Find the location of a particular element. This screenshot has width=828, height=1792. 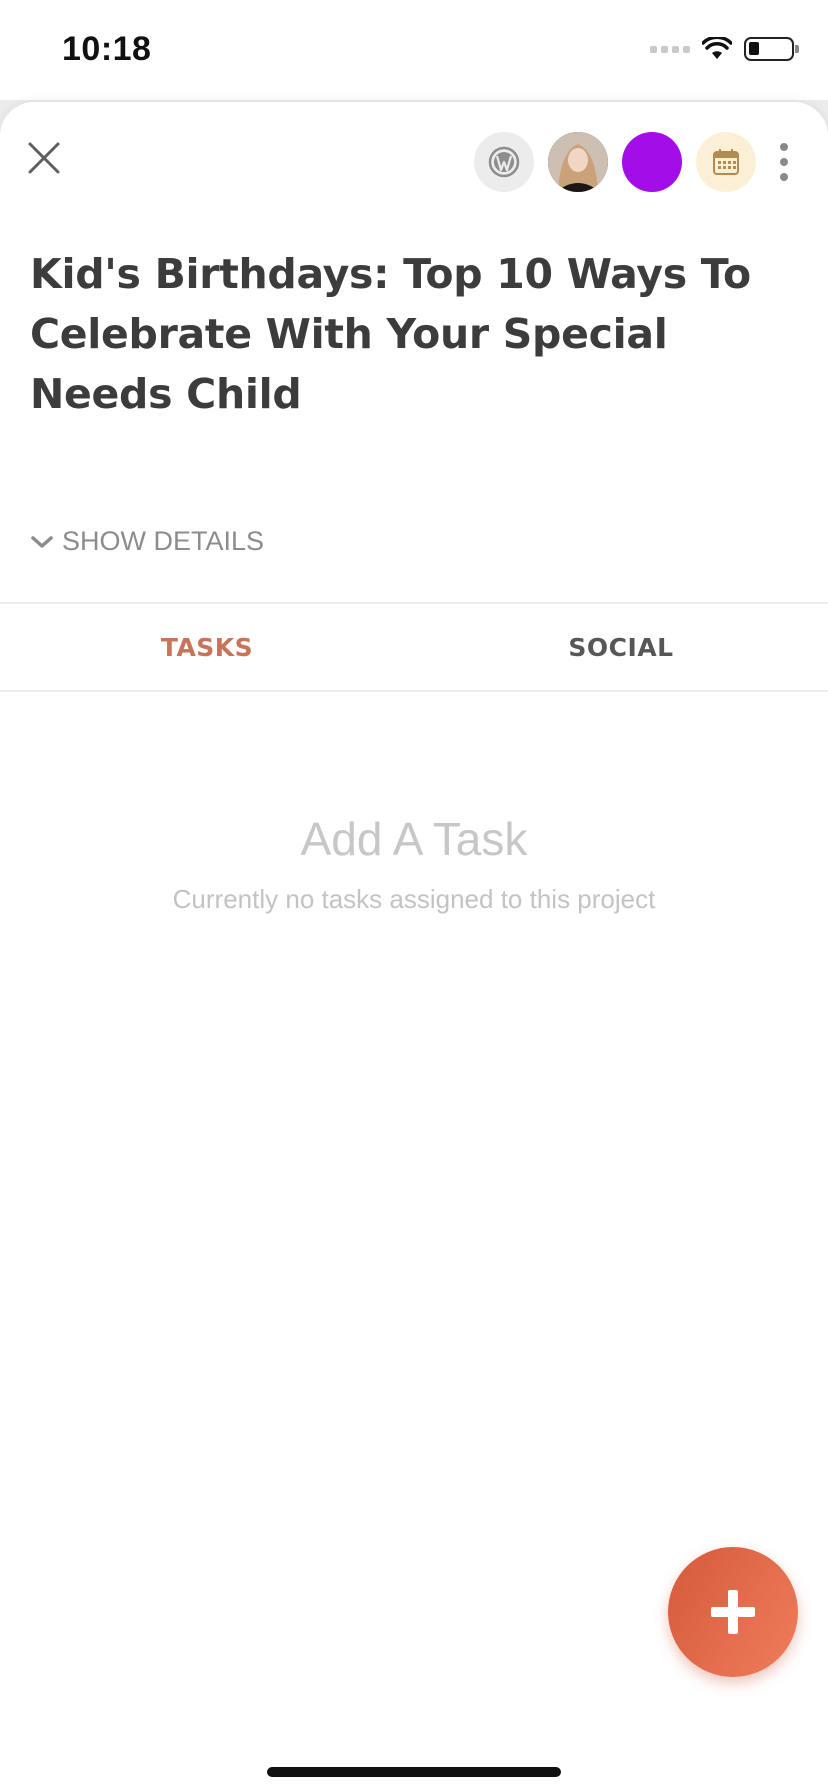

empty-state-title: Add A Task is located at coordinates (414, 839).